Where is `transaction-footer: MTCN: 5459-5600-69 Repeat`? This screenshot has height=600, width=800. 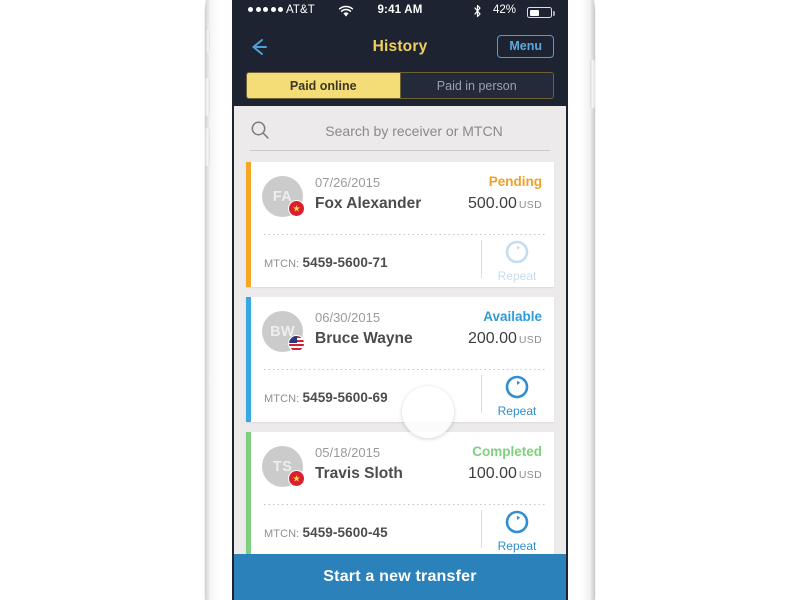 transaction-footer: MTCN: 5459-5600-69 Repeat is located at coordinates (402, 396).